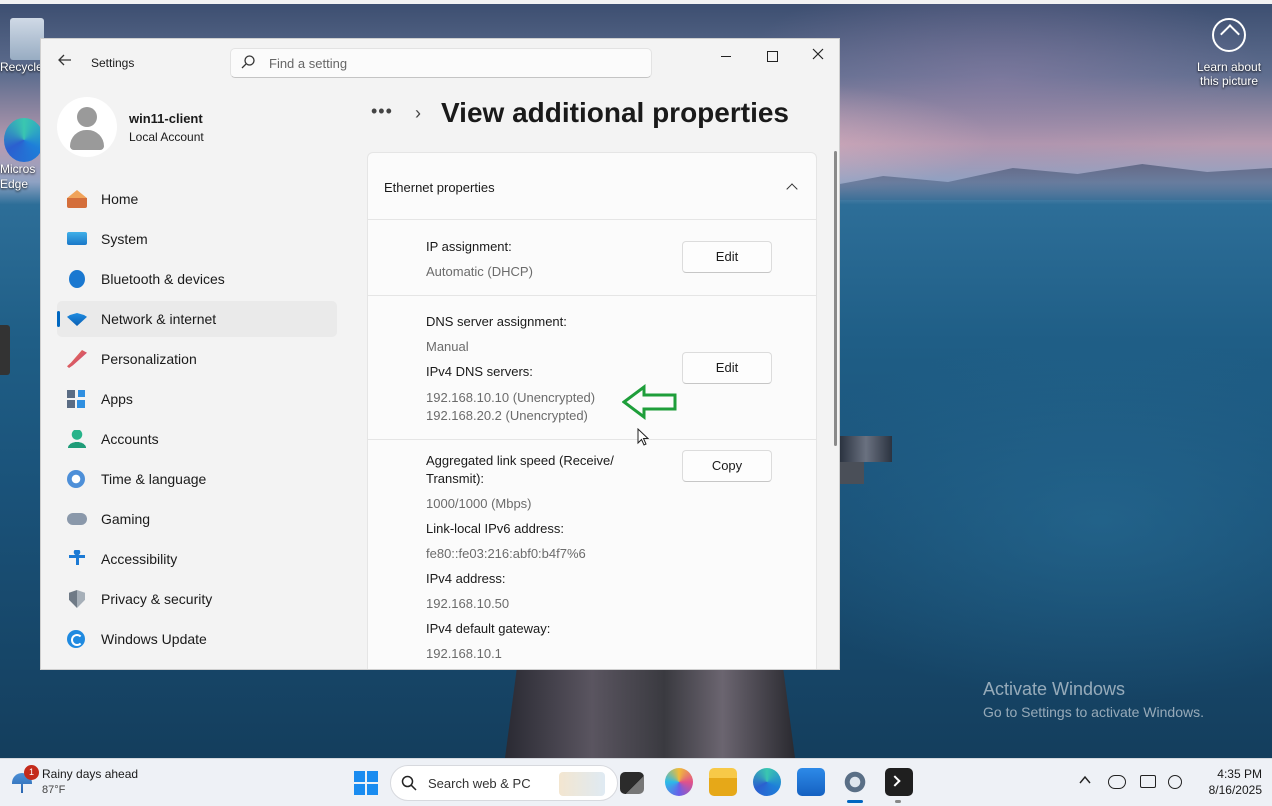  I want to click on wallpaper-ruin-post, so click(852, 473).